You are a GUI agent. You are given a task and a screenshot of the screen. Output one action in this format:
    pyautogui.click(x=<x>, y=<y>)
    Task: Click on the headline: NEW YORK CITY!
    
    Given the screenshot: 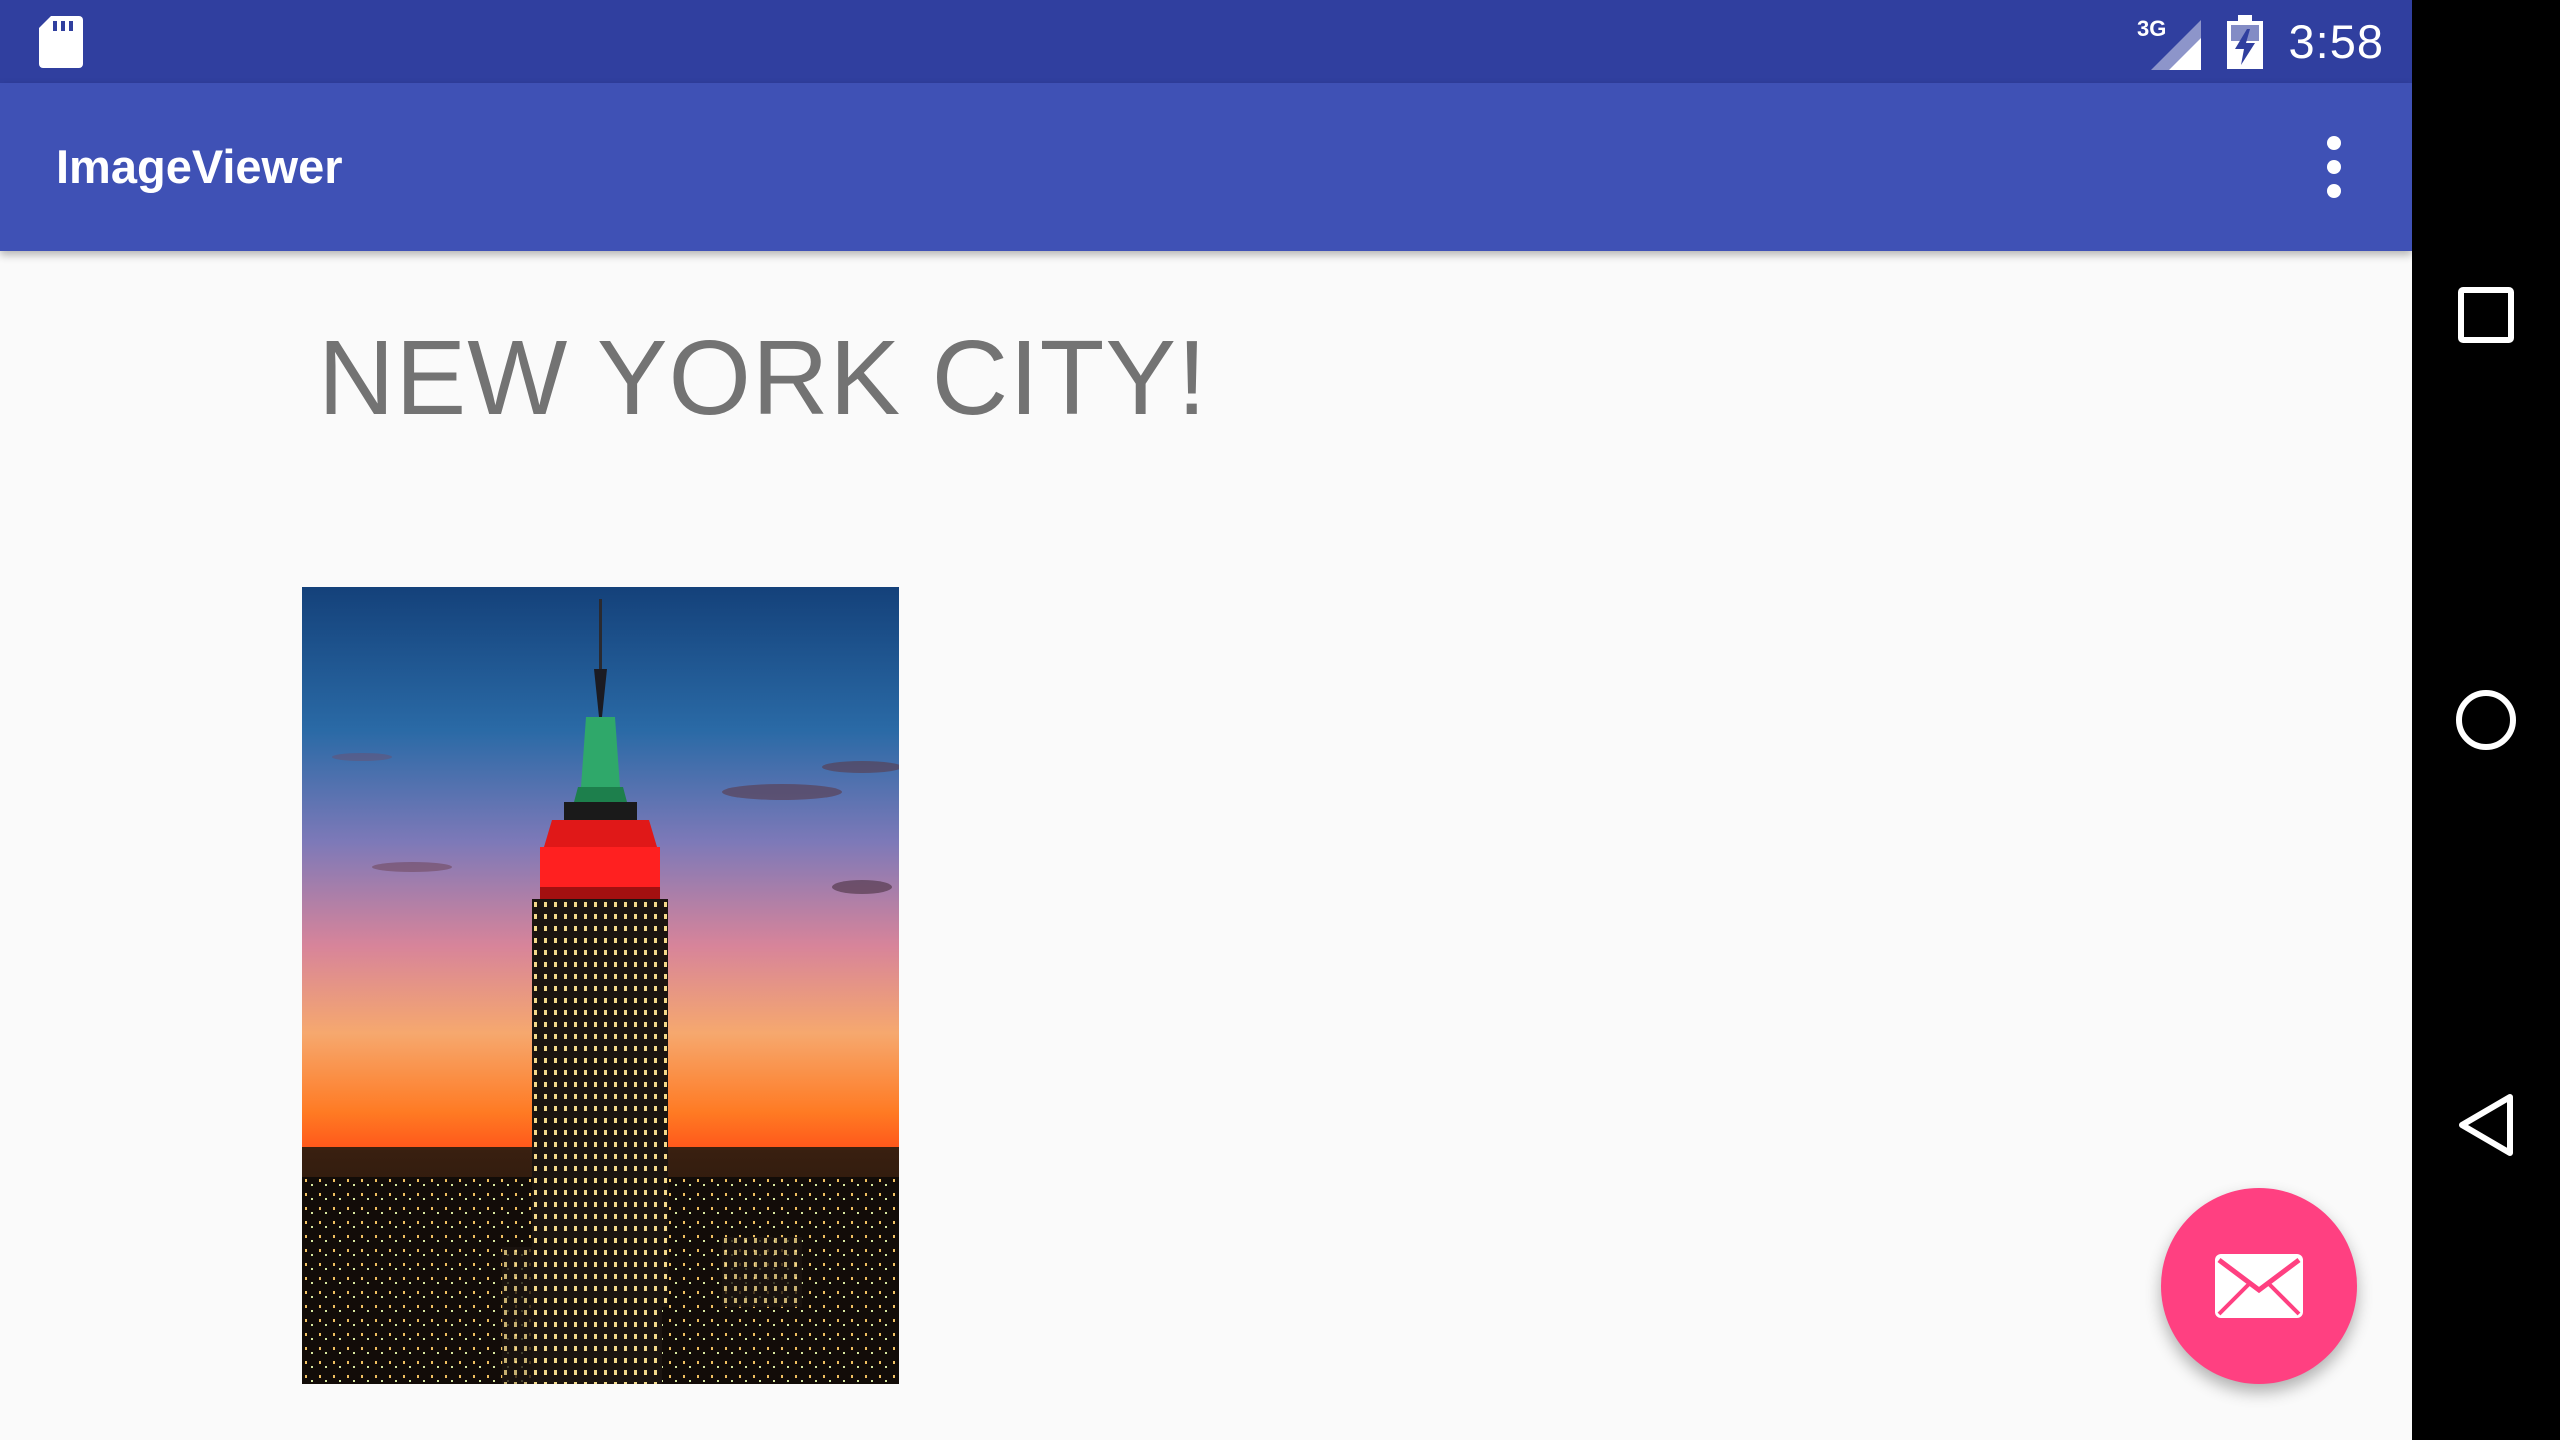 What is the action you would take?
    pyautogui.click(x=763, y=378)
    